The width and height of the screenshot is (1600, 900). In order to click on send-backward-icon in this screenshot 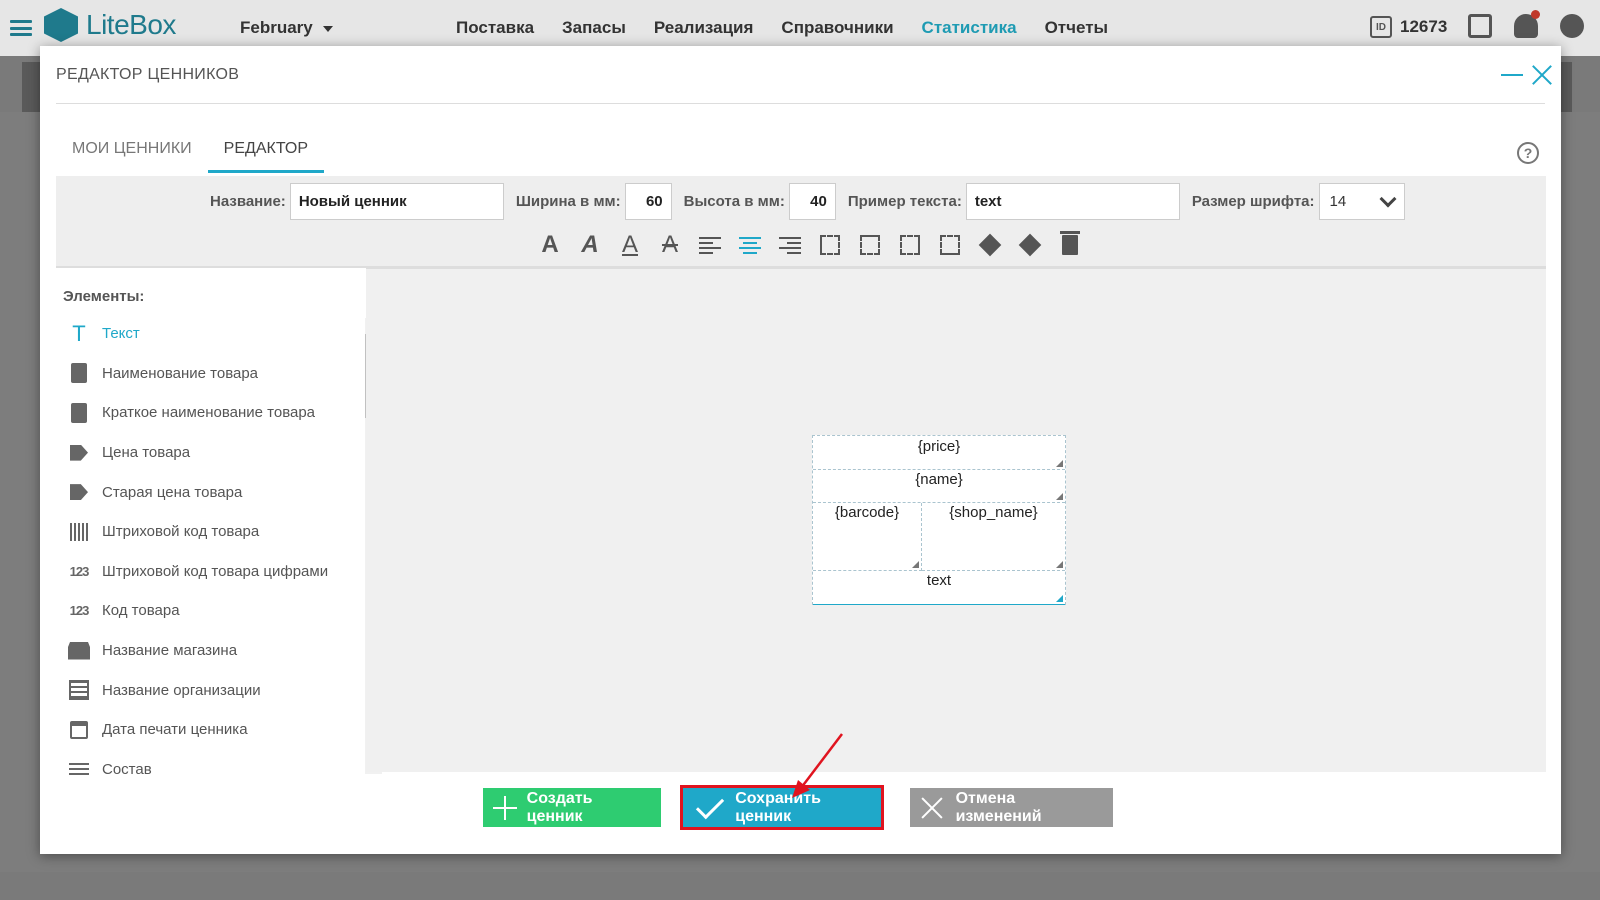, I will do `click(1030, 245)`.